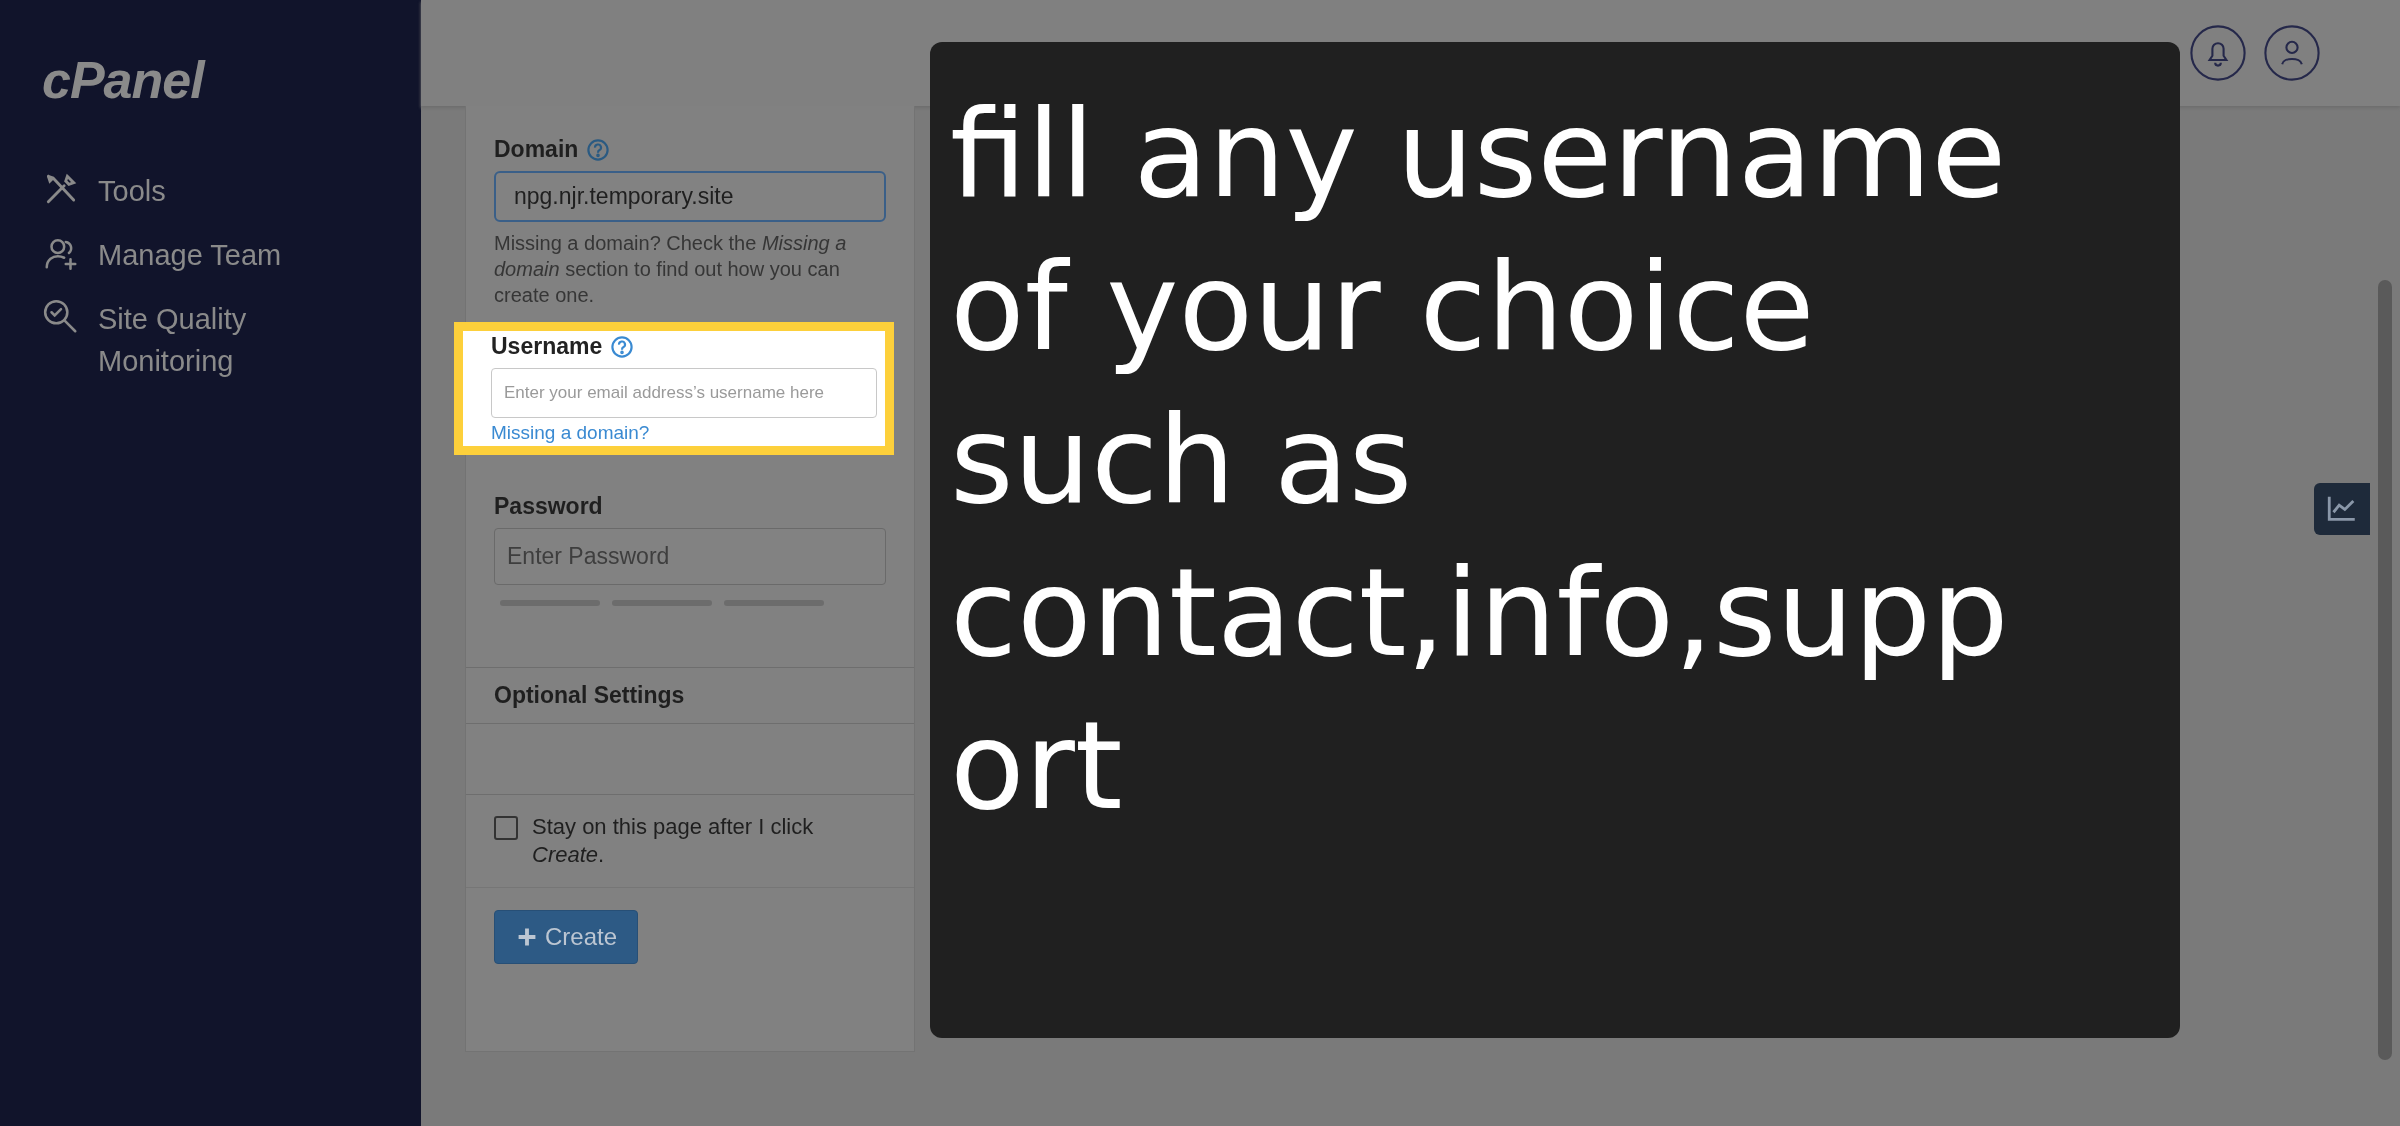 The image size is (2400, 1126). What do you see at coordinates (684, 393) in the screenshot?
I see `username-field: Enter your email address’s username here` at bounding box center [684, 393].